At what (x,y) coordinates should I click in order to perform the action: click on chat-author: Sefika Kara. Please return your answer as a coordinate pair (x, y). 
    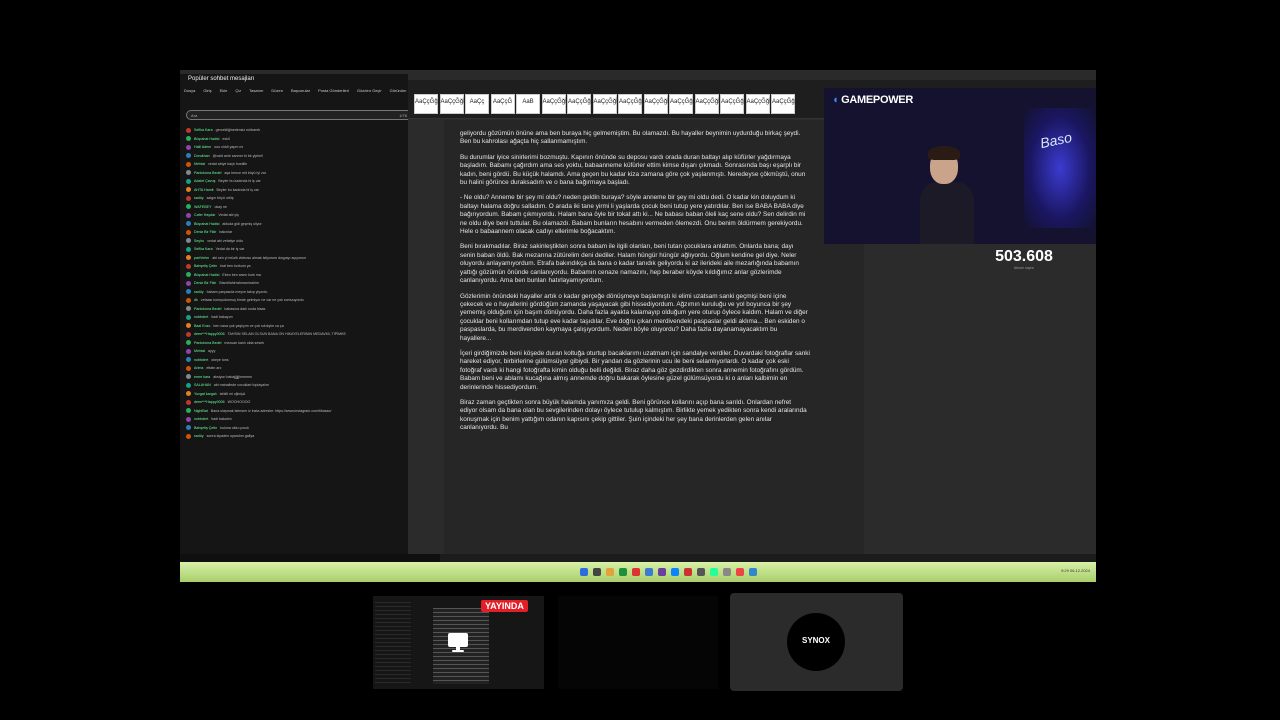
    Looking at the image, I should click on (203, 249).